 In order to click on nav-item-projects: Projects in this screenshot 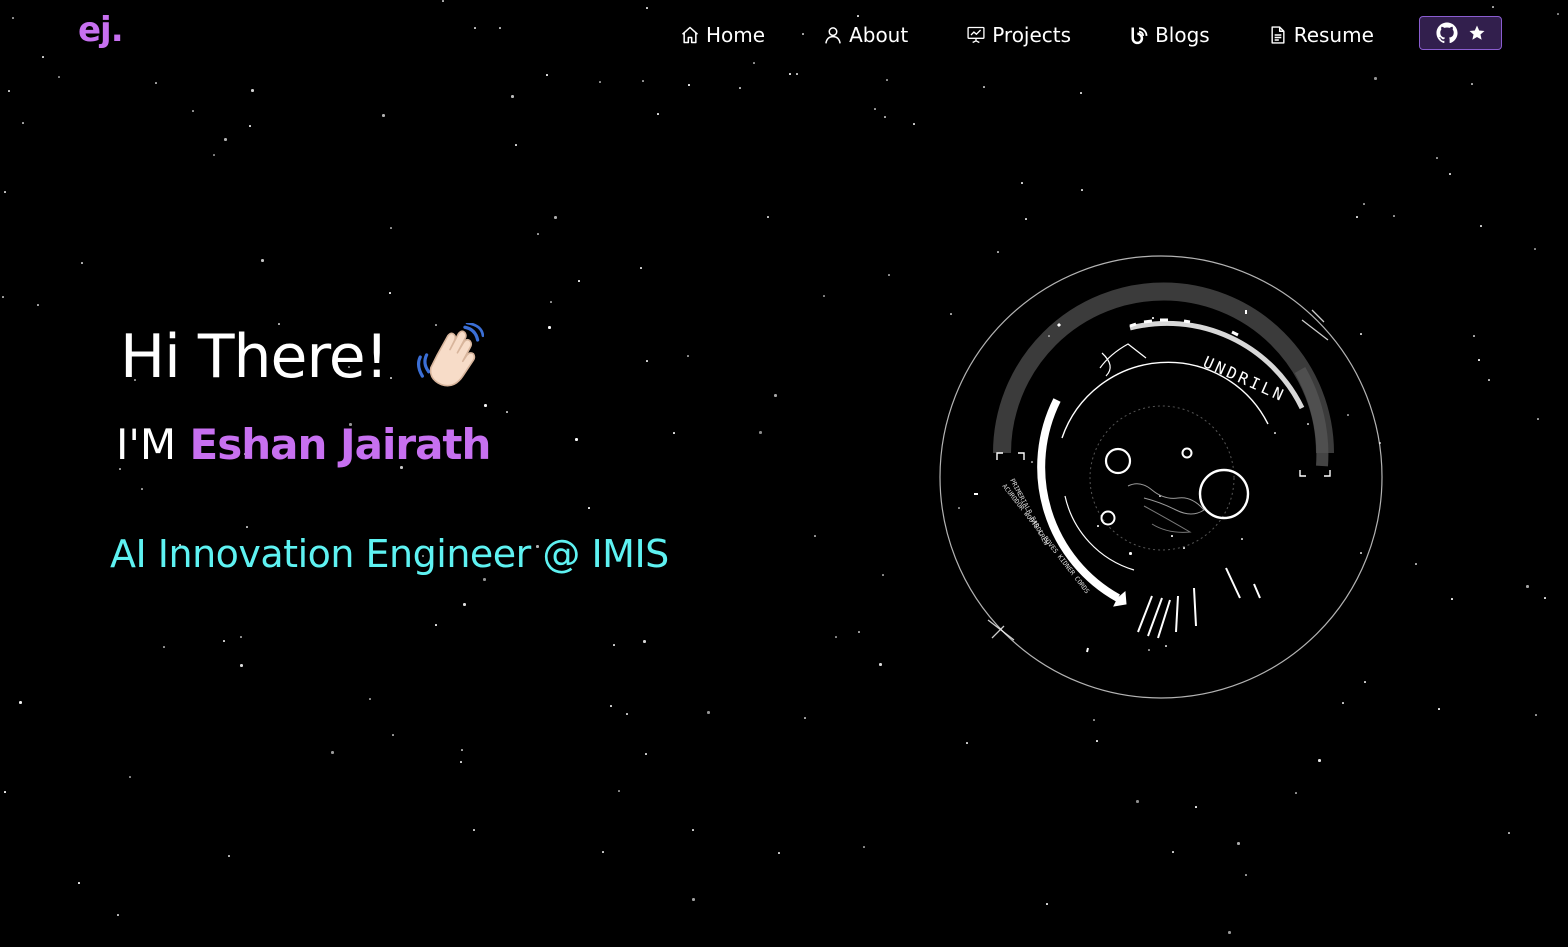, I will do `click(1018, 35)`.